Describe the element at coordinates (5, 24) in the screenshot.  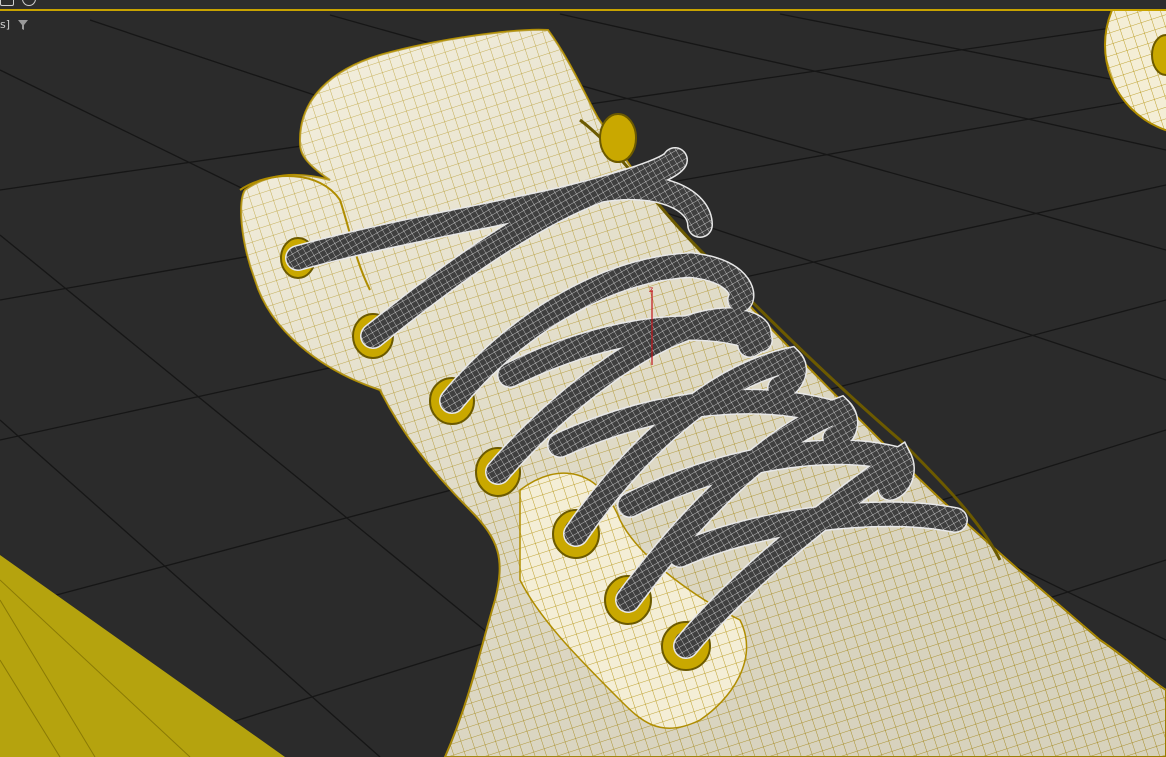
I see `viewport-label: s]` at that location.